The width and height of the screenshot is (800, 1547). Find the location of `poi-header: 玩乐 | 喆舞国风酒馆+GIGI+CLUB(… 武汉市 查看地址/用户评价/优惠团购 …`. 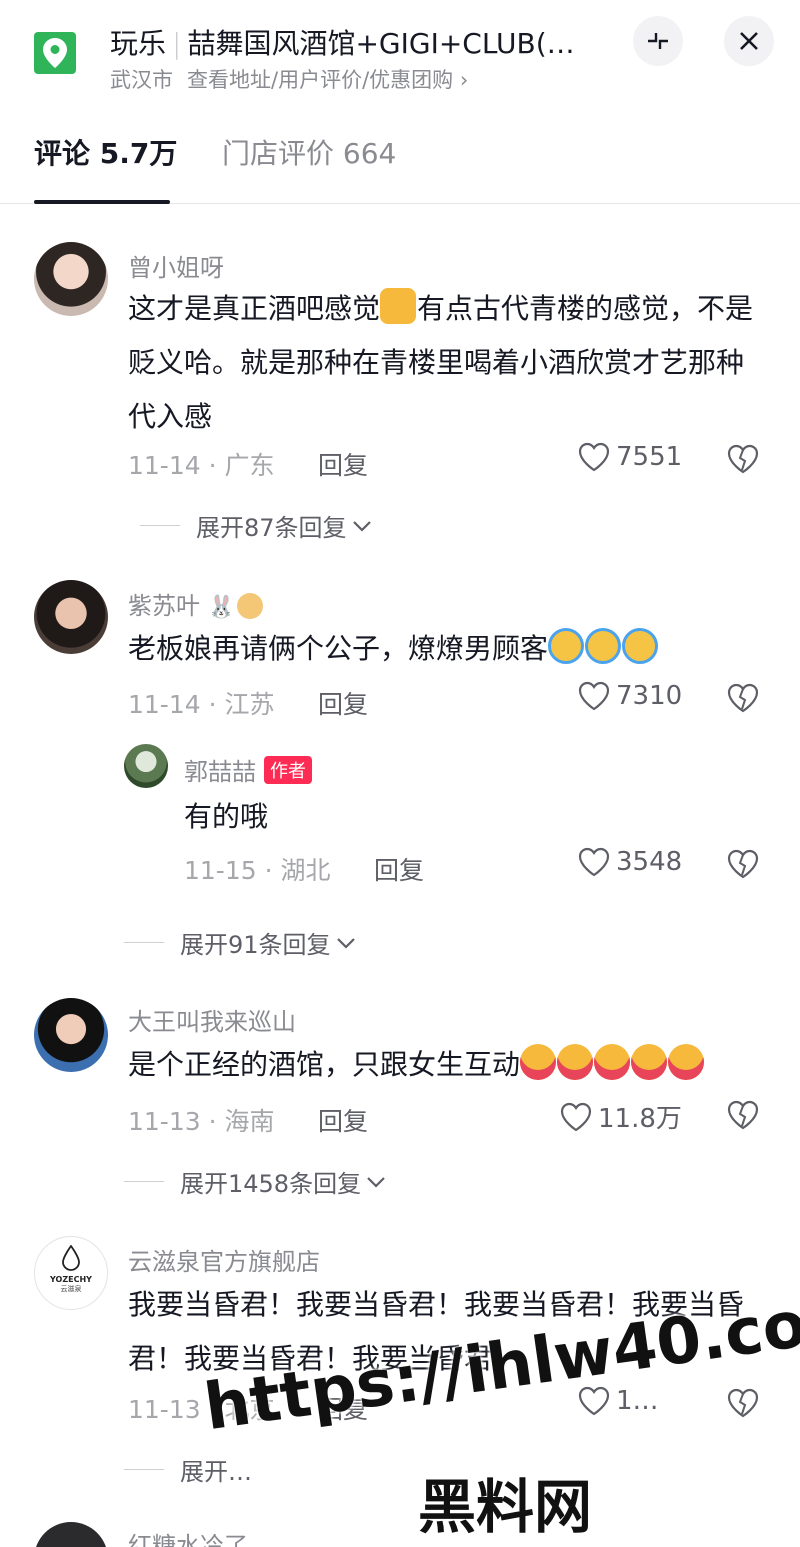

poi-header: 玩乐 | 喆舞国风酒馆+GIGI+CLUB(… 武汉市 查看地址/用户评价/优惠团购 … is located at coordinates (400, 50).